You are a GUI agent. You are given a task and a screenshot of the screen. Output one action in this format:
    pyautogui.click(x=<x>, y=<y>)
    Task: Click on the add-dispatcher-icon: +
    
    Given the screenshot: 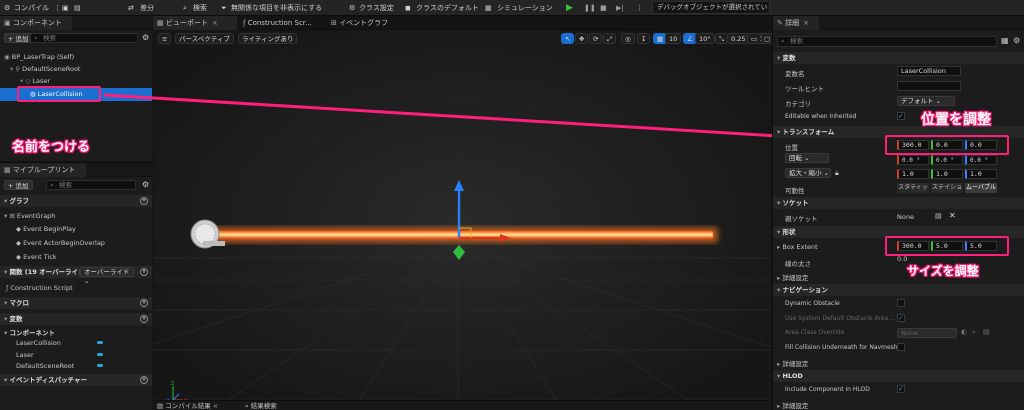 What is the action you would take?
    pyautogui.click(x=144, y=380)
    